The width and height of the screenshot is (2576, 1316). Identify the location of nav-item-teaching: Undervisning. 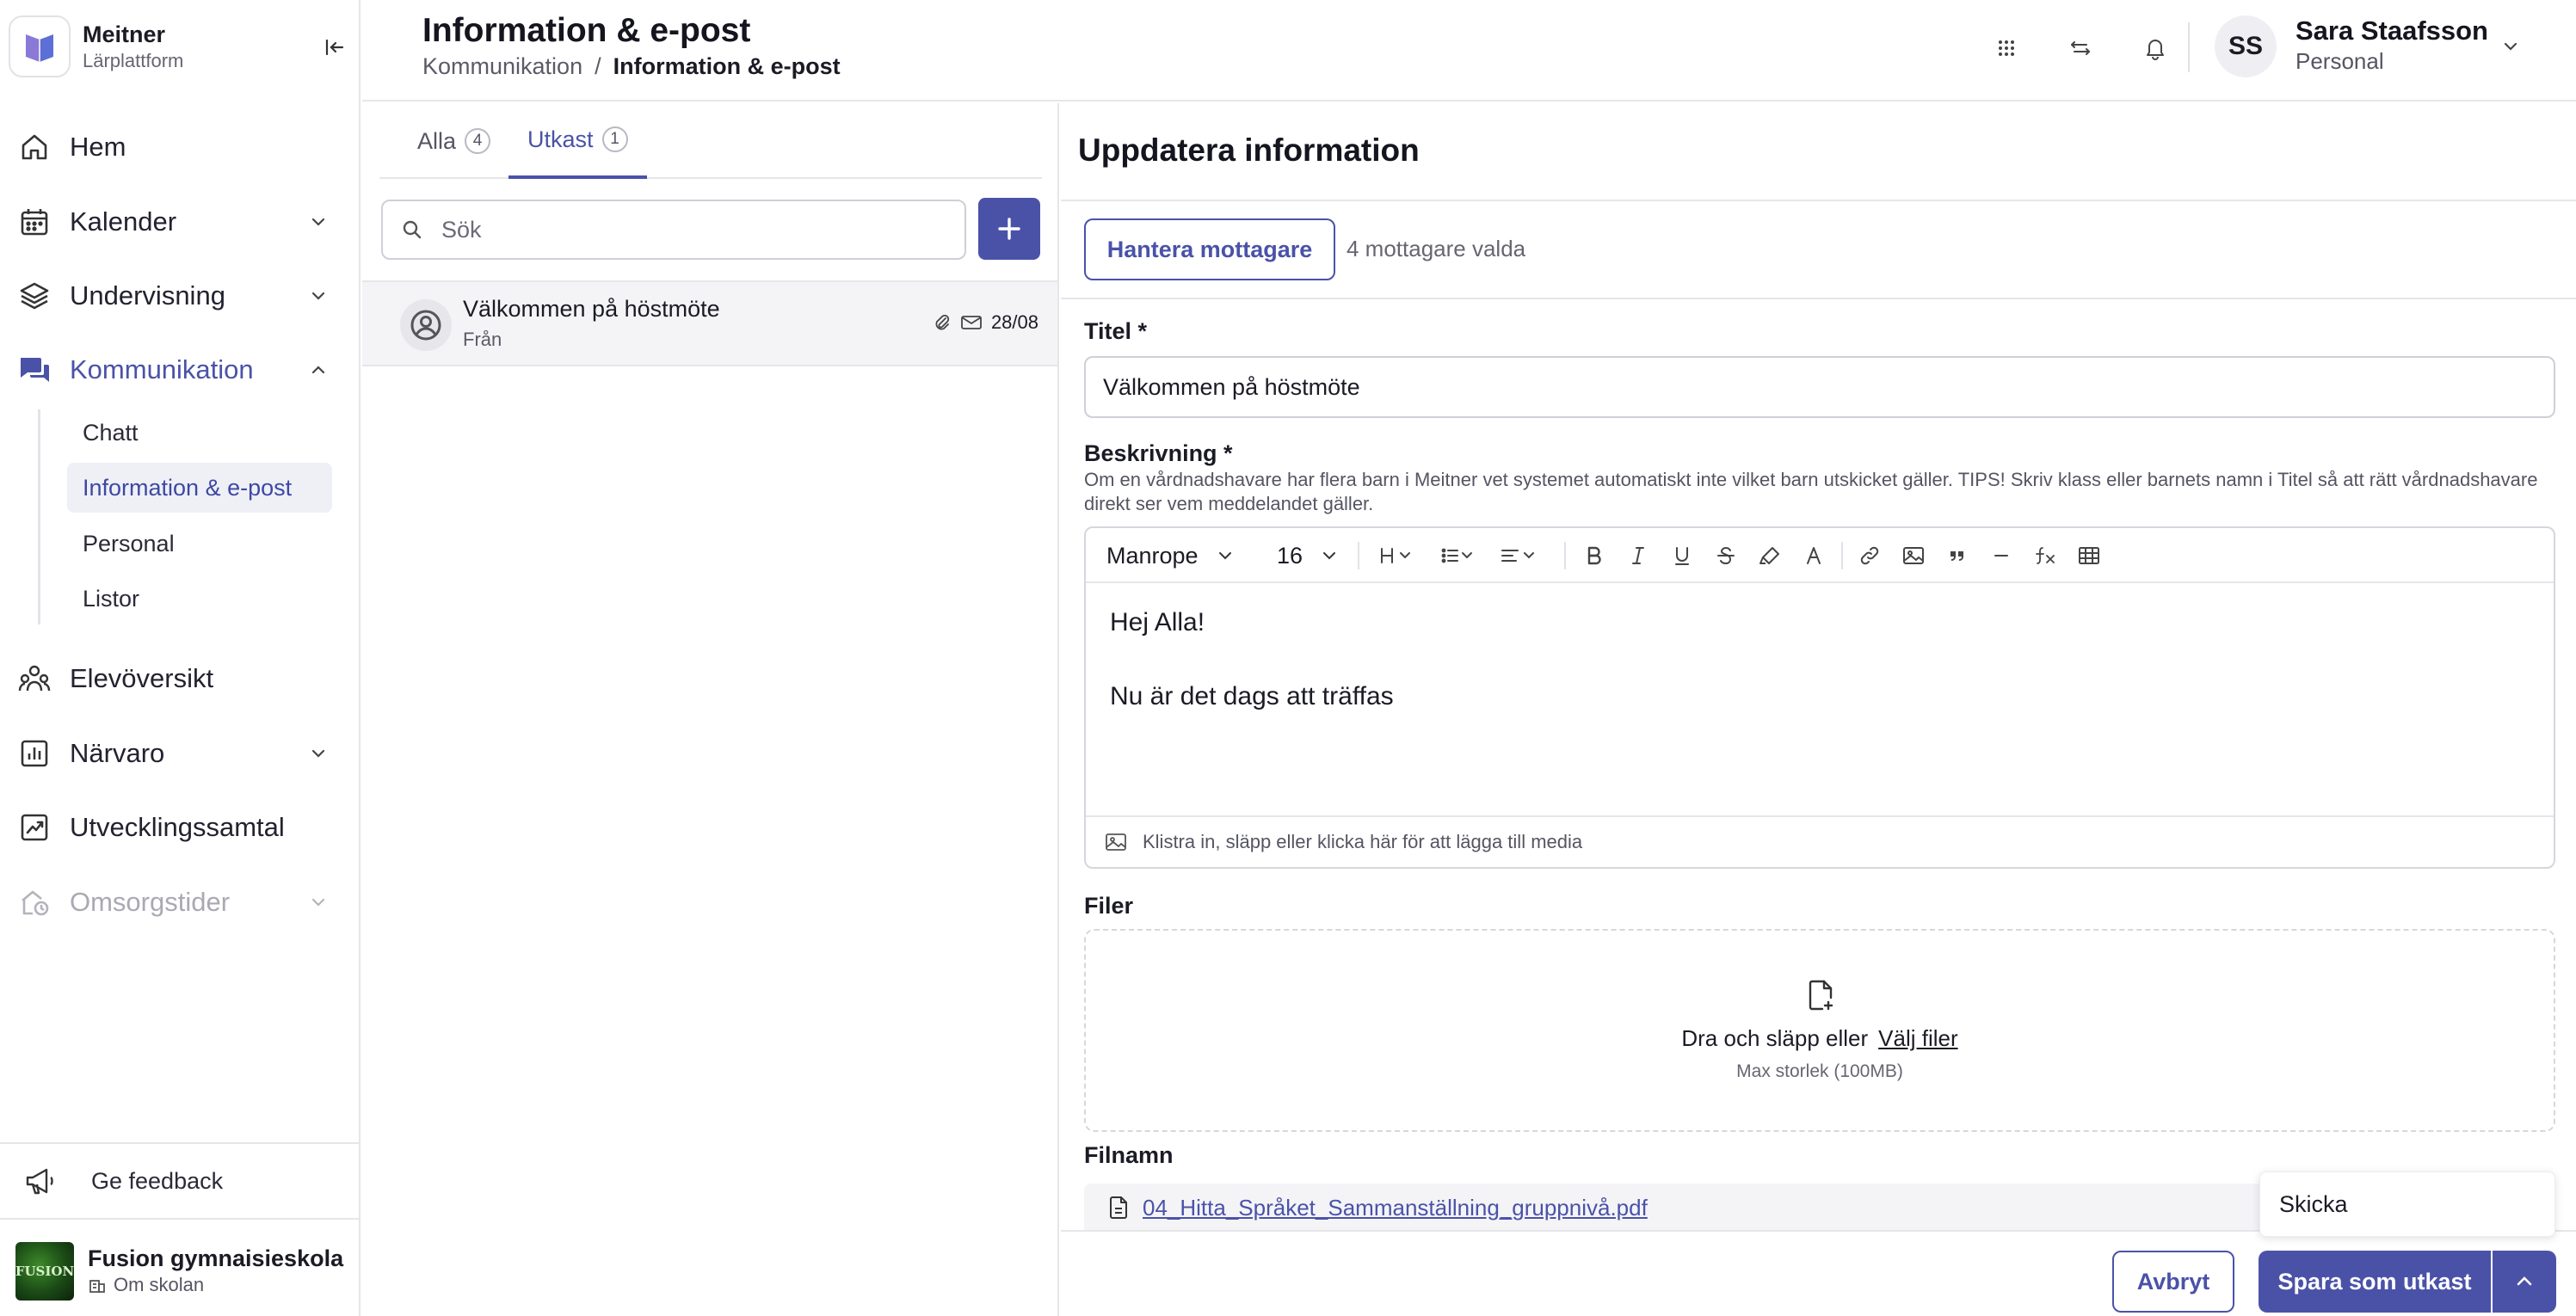
(176, 296).